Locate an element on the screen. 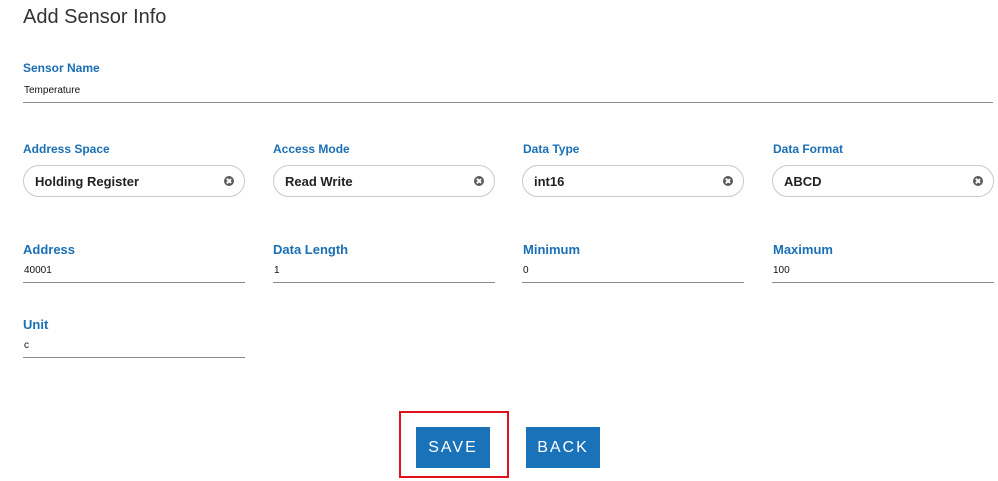 The width and height of the screenshot is (998, 481). back-button: BACK is located at coordinates (563, 447).